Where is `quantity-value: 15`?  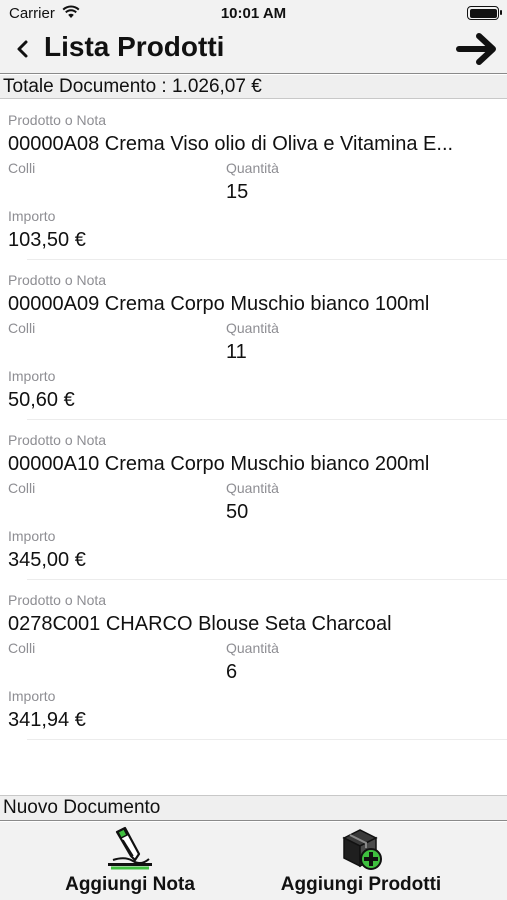 quantity-value: 15 is located at coordinates (237, 192).